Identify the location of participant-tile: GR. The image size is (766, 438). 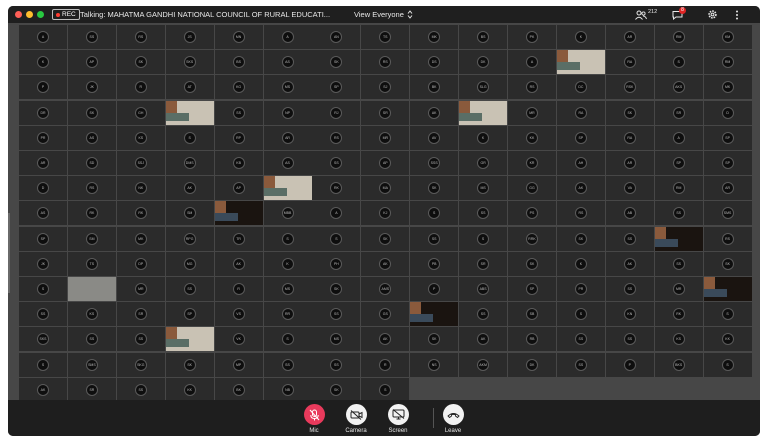
(483, 163).